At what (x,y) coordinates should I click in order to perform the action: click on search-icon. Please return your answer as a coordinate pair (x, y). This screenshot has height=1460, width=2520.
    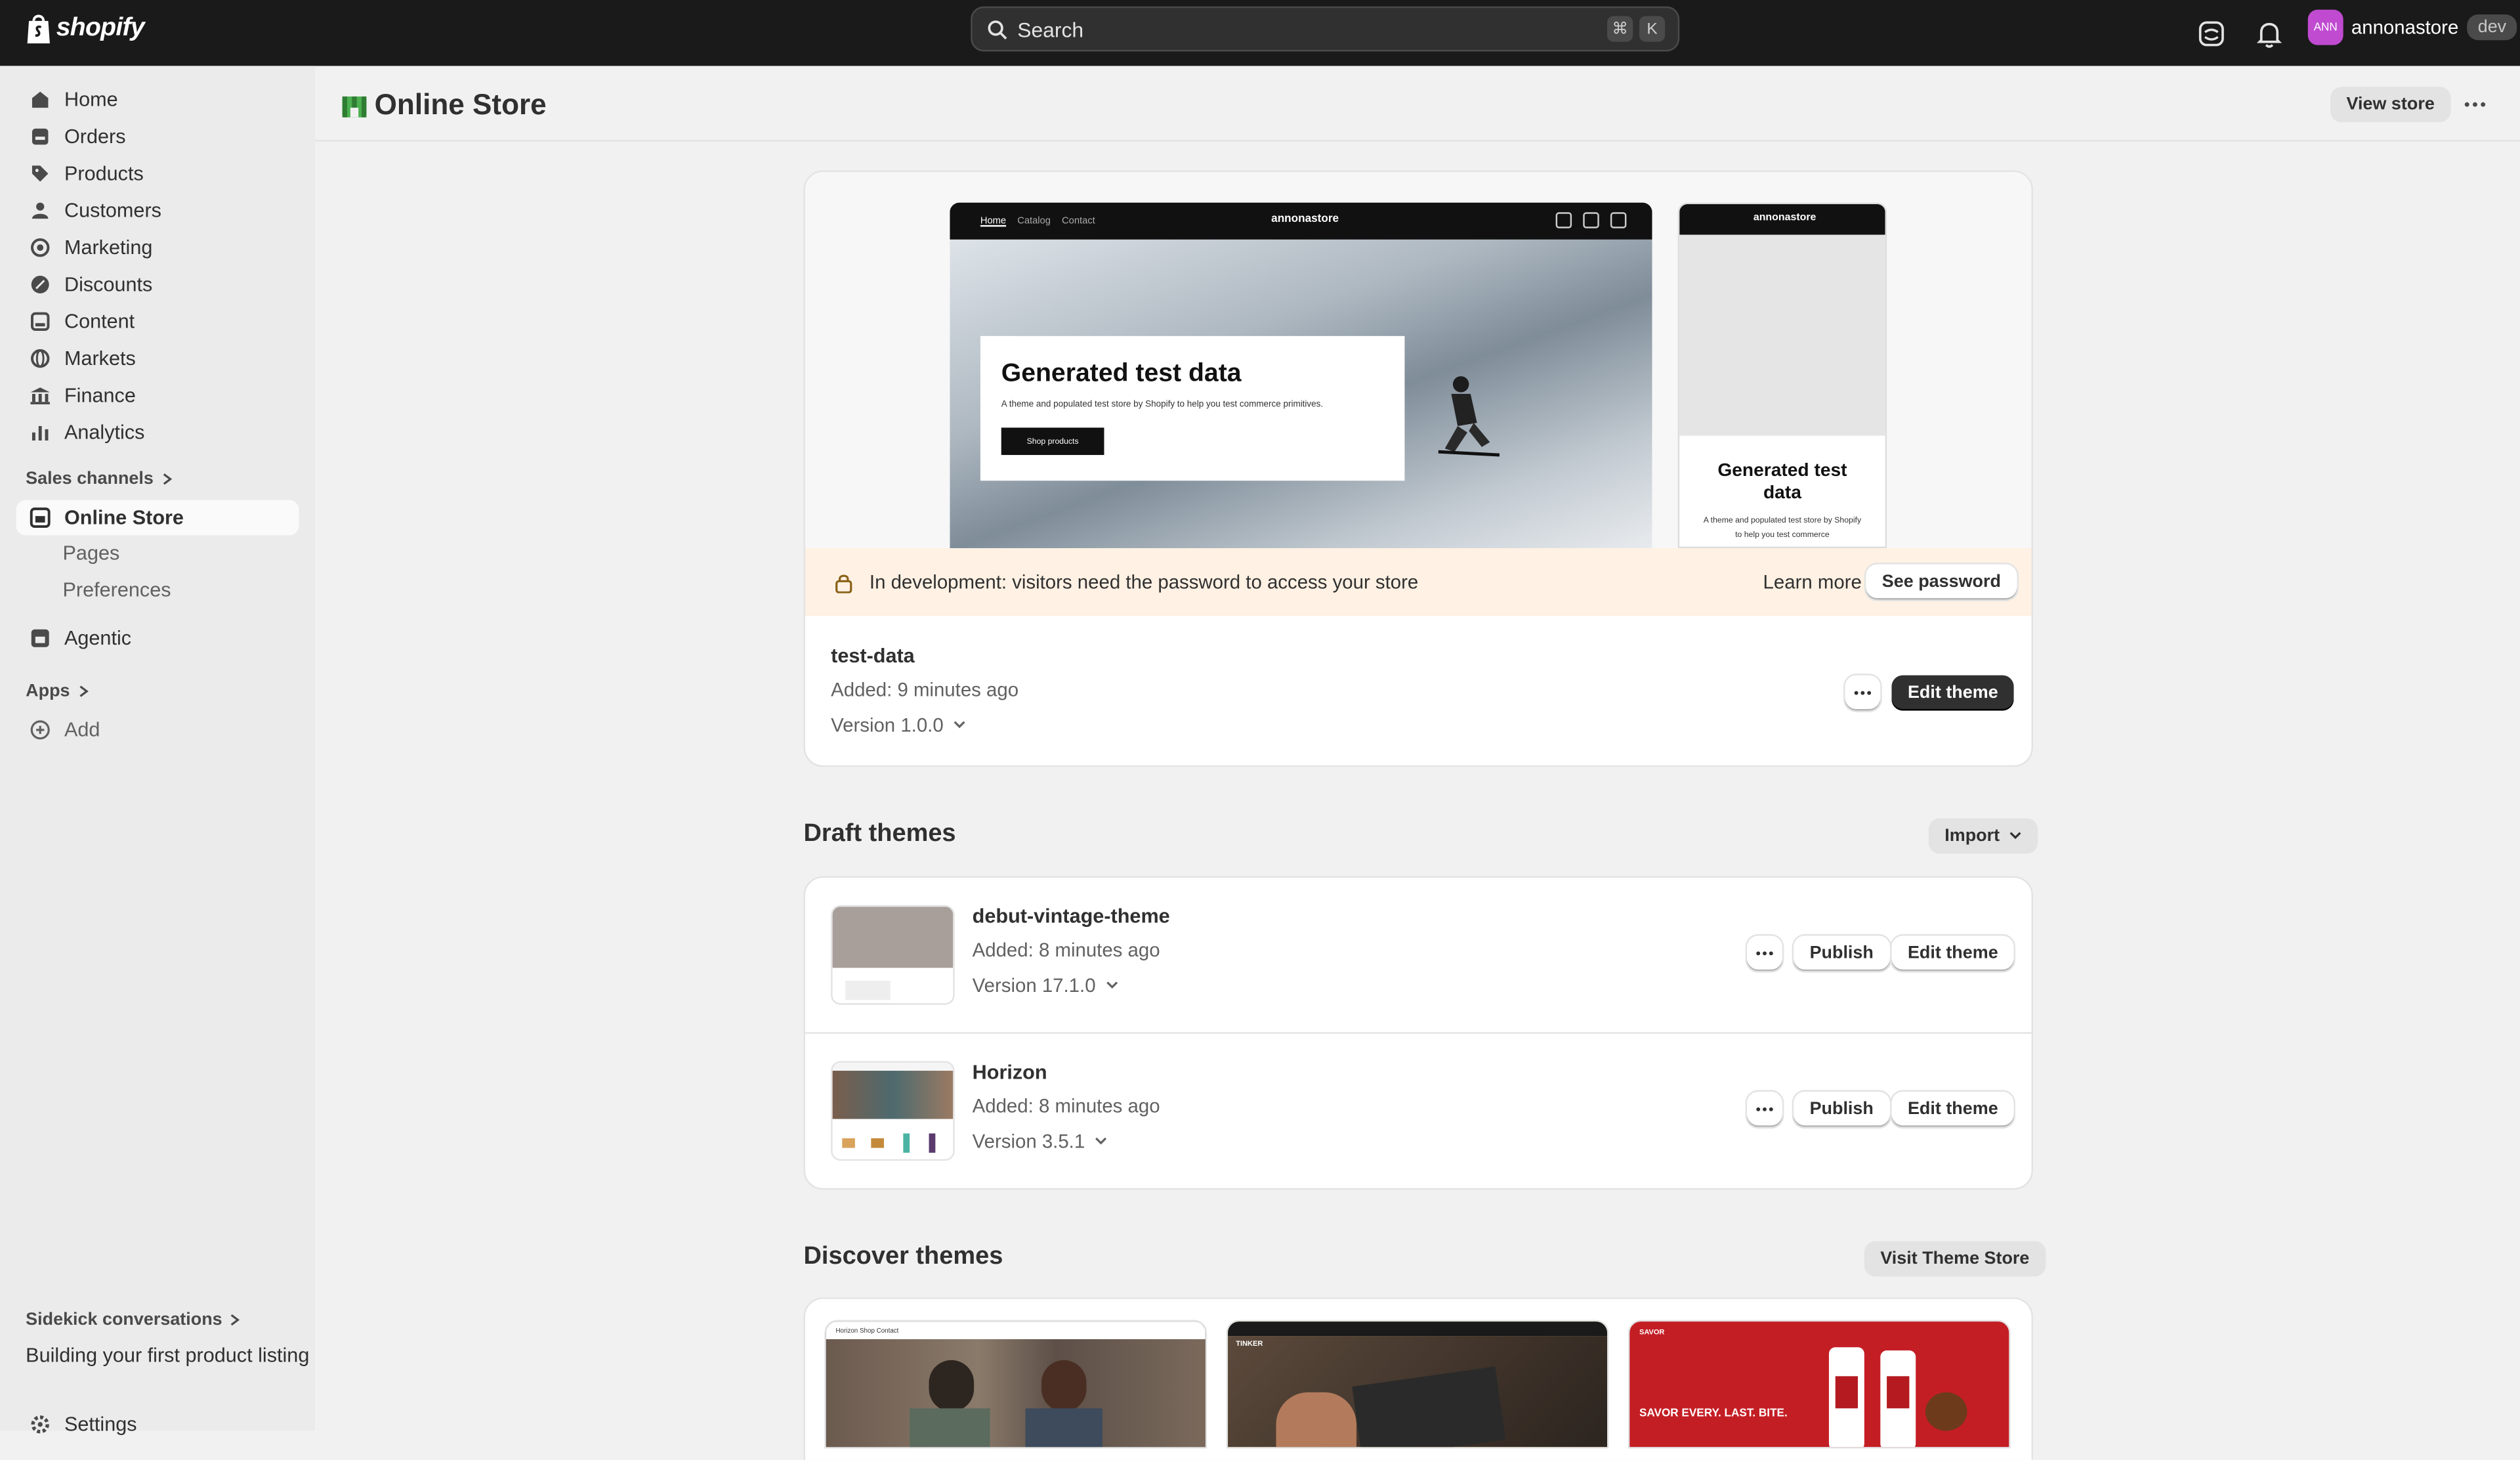
    Looking at the image, I should click on (1563, 220).